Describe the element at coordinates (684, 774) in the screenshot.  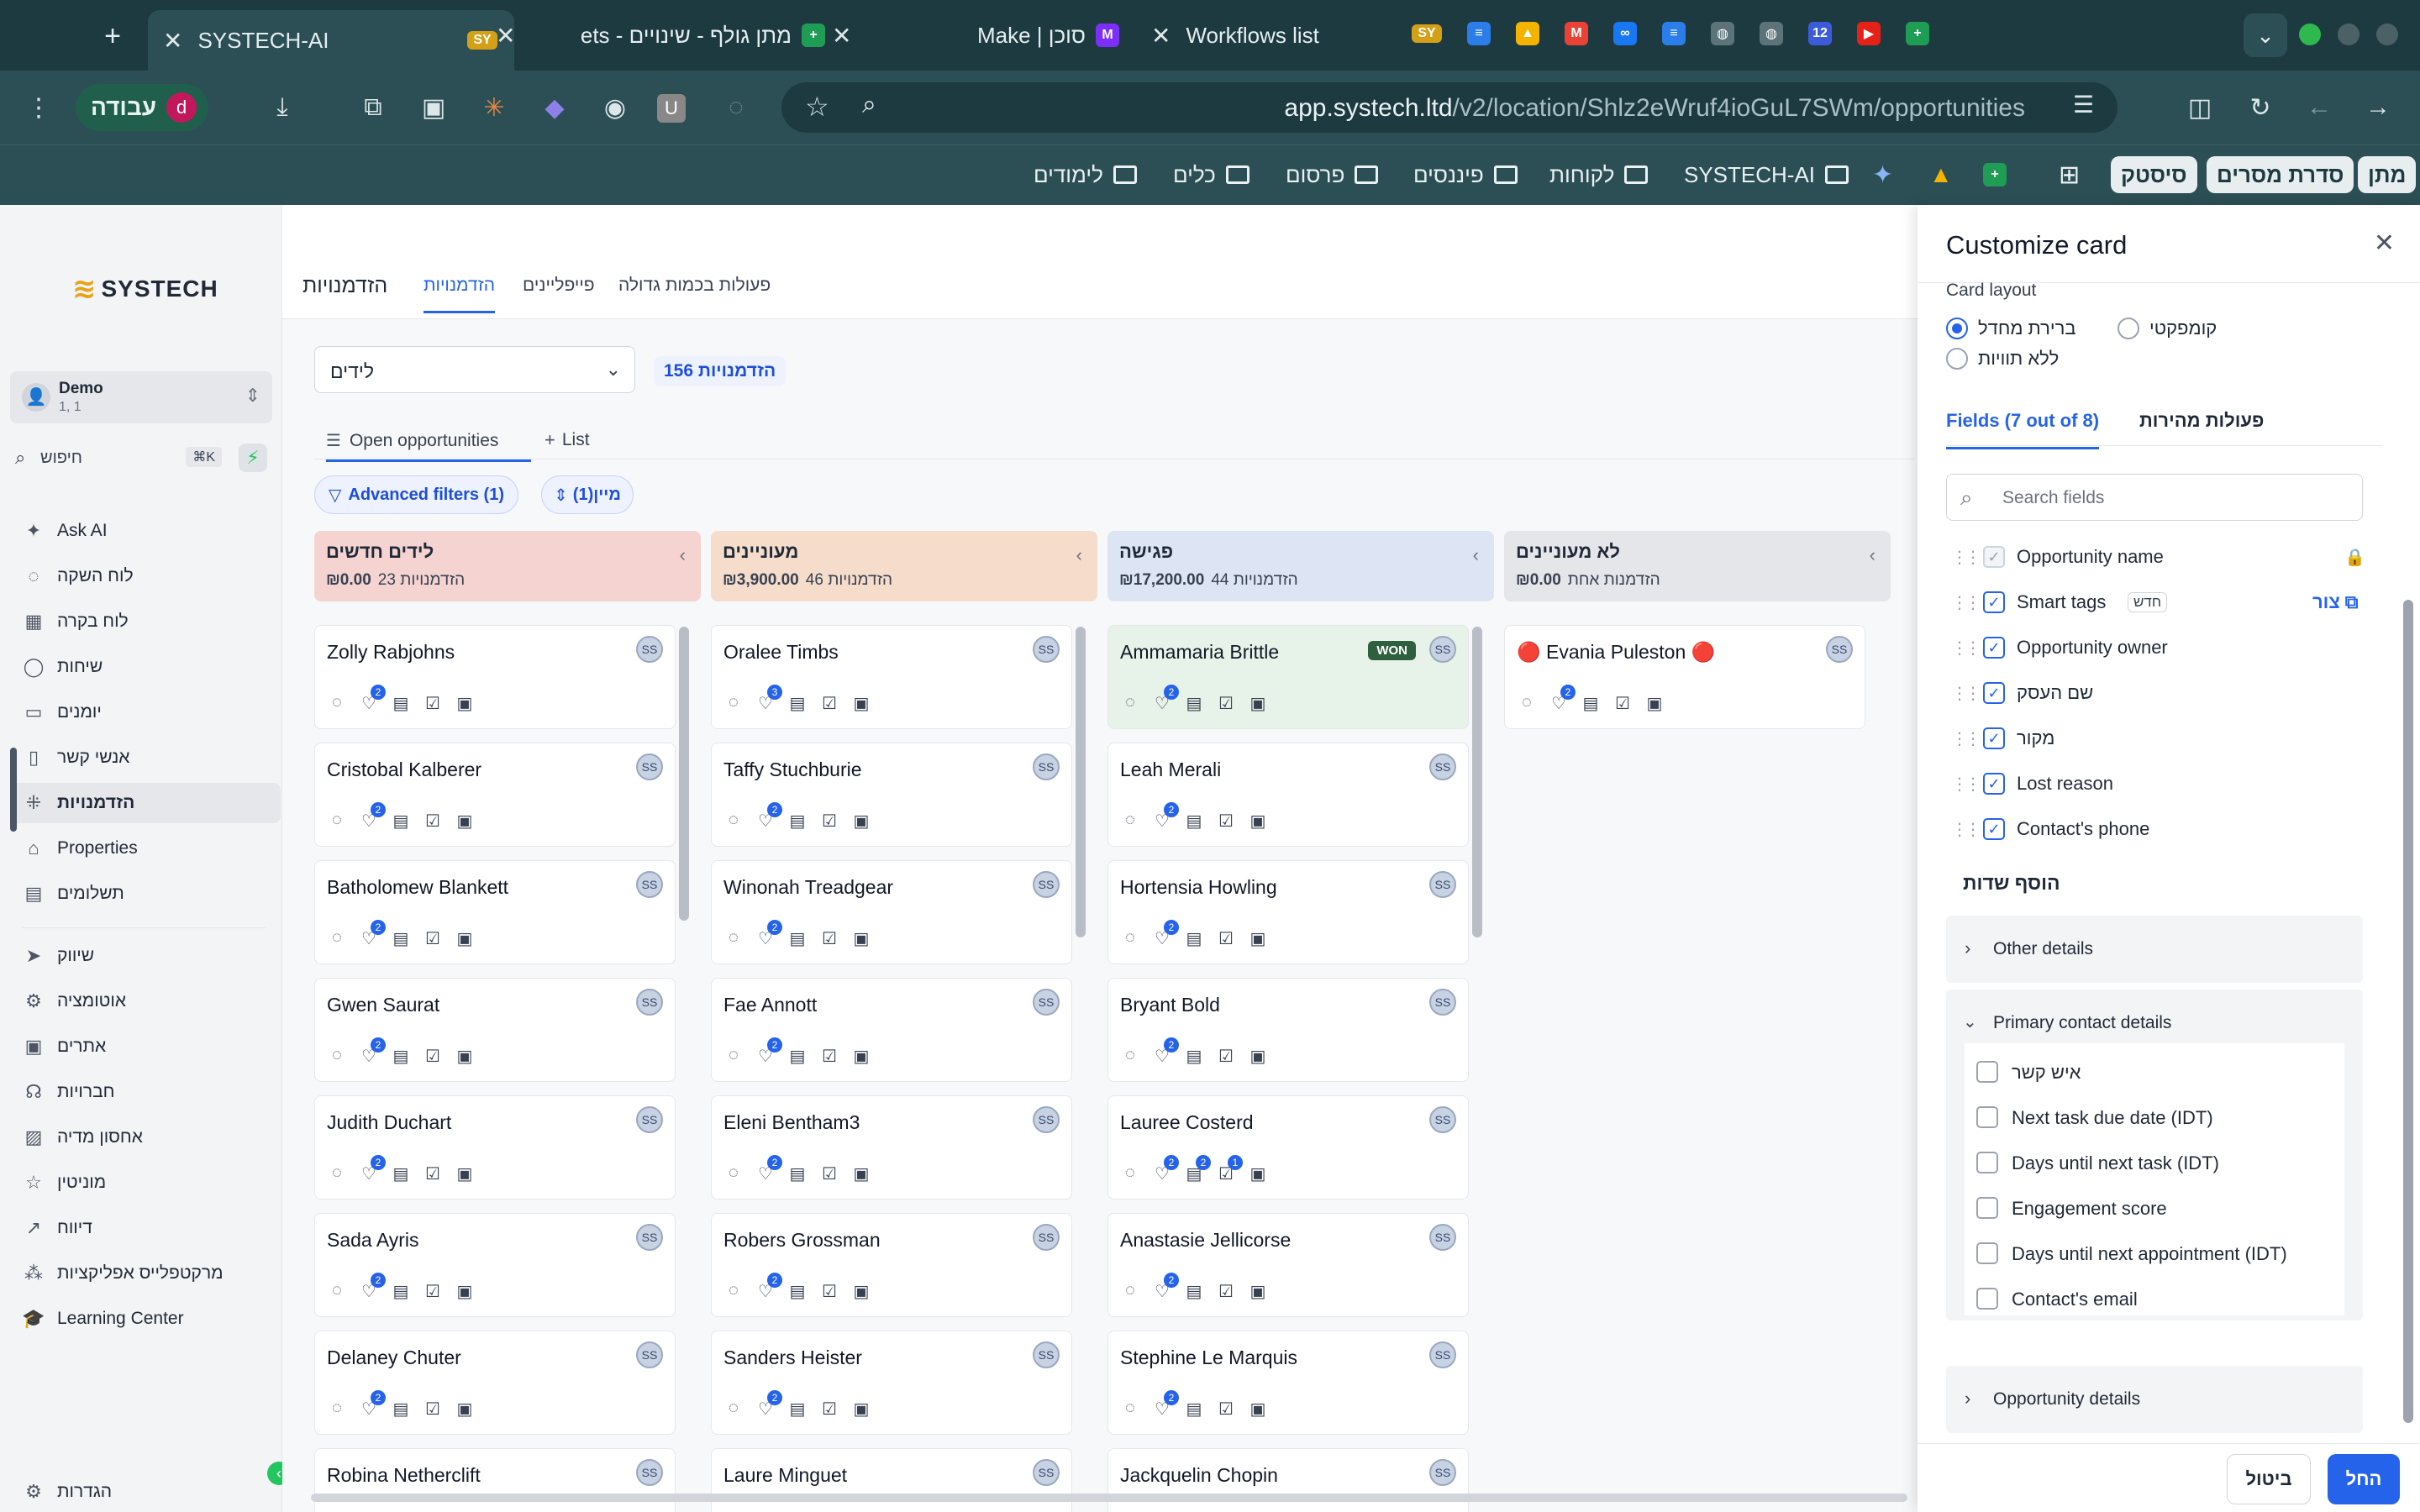
I see `column-scrollbar` at that location.